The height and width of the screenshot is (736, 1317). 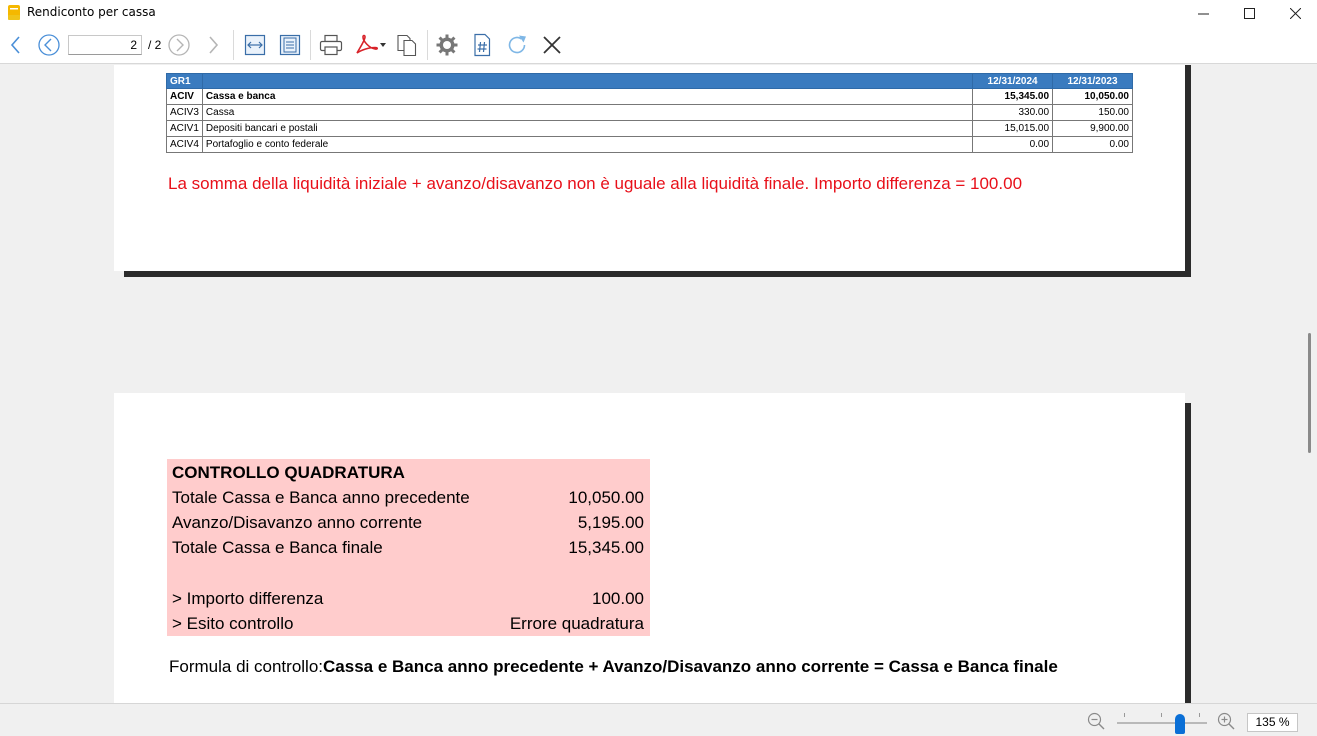 I want to click on page-number-button, so click(x=482, y=45).